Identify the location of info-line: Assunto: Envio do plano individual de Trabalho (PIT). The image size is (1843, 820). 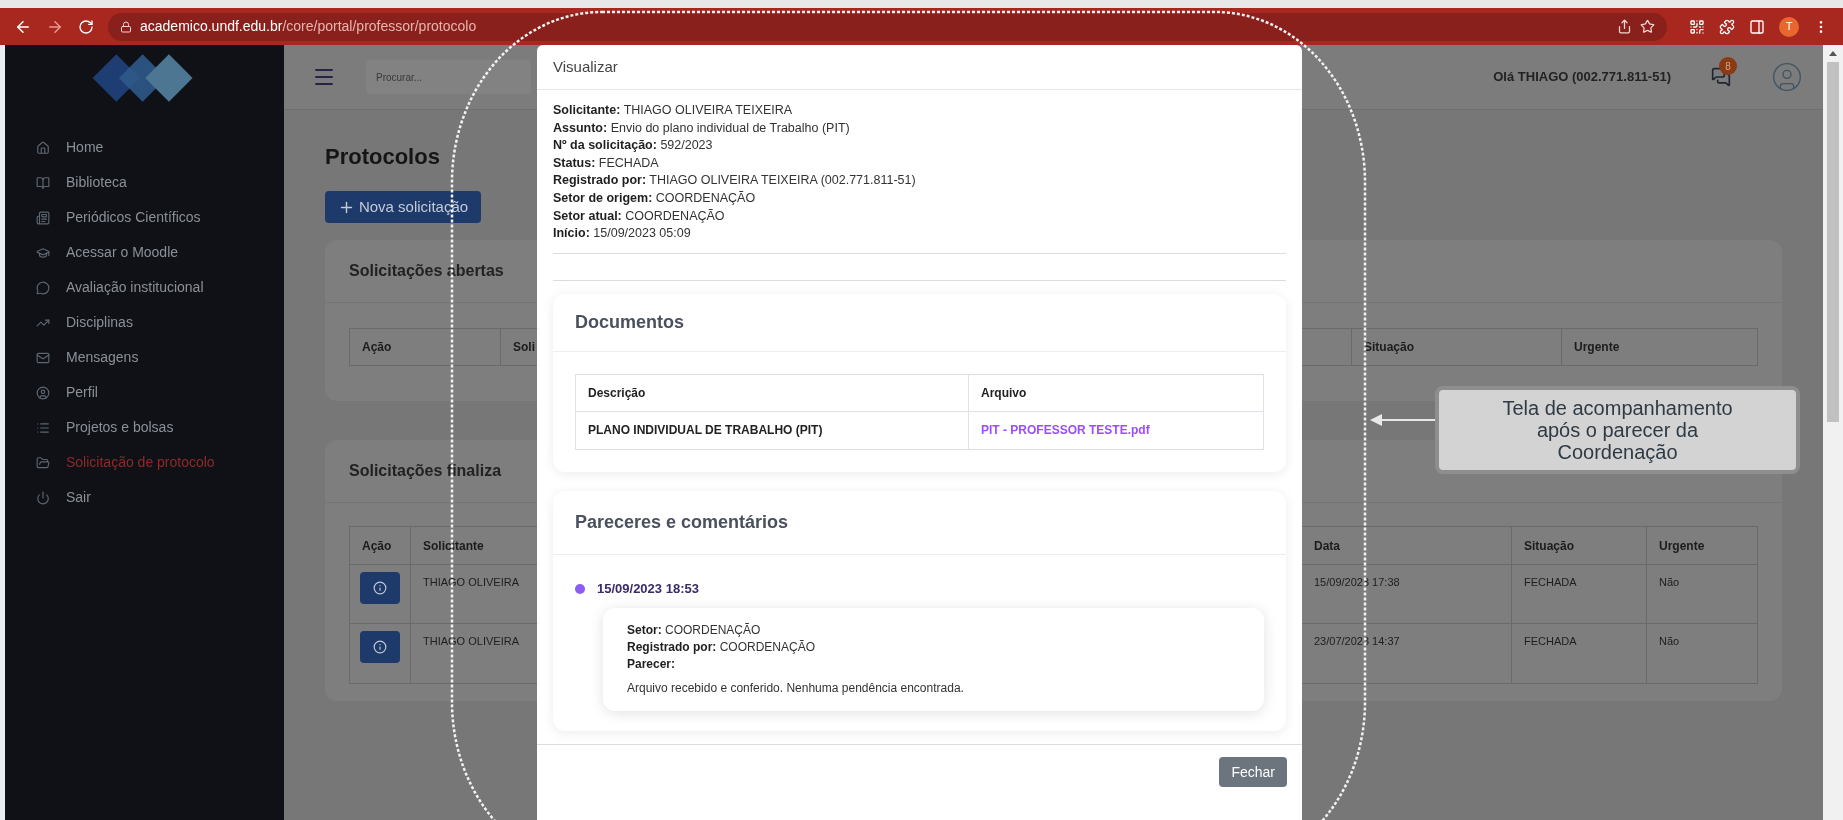
(702, 128).